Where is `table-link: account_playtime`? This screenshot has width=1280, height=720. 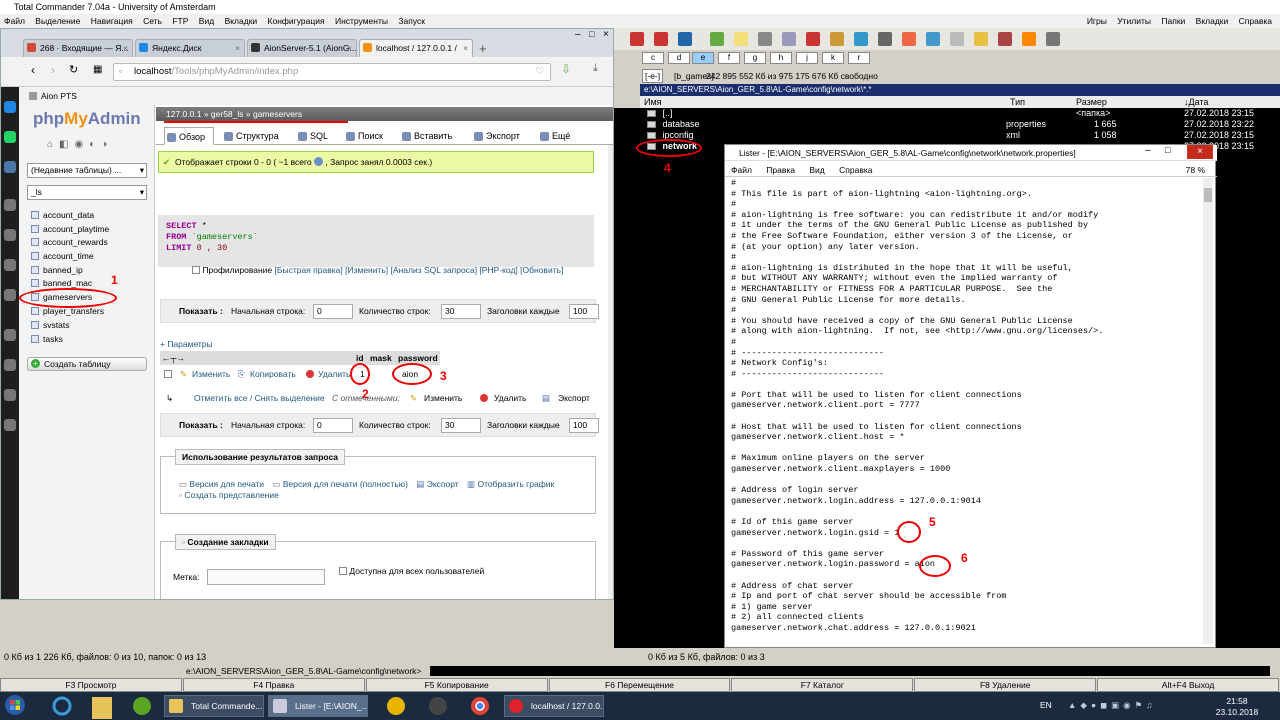 table-link: account_playtime is located at coordinates (70, 229).